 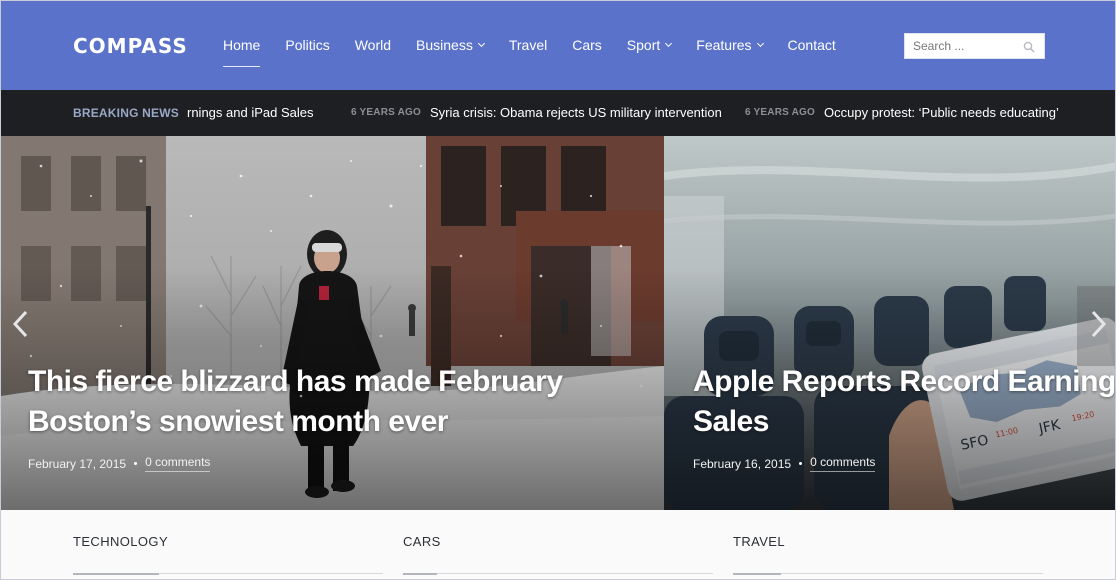 I want to click on nav-item-business: Business, so click(x=450, y=45).